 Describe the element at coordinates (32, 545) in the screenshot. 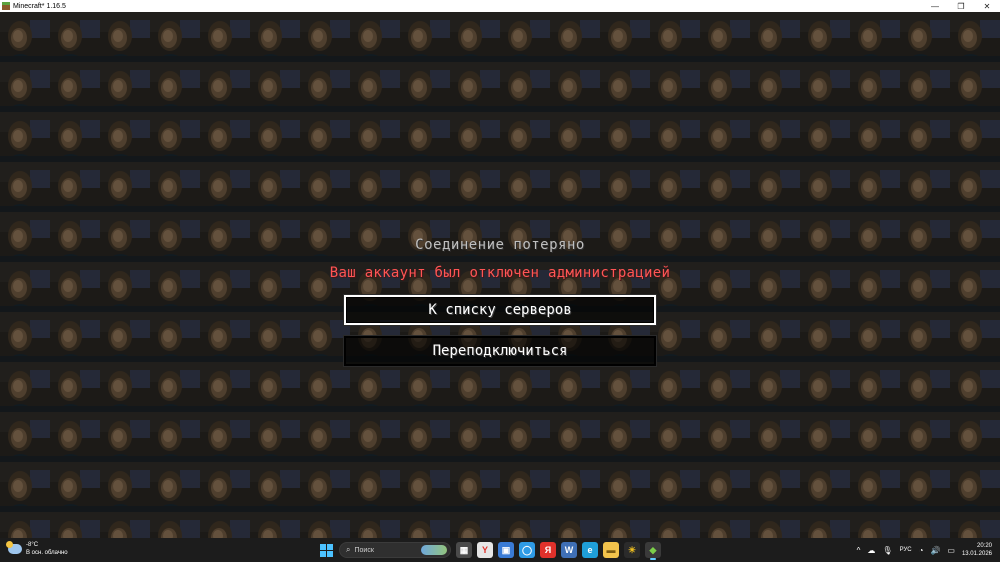

I see `weather-temp: -8°C` at that location.